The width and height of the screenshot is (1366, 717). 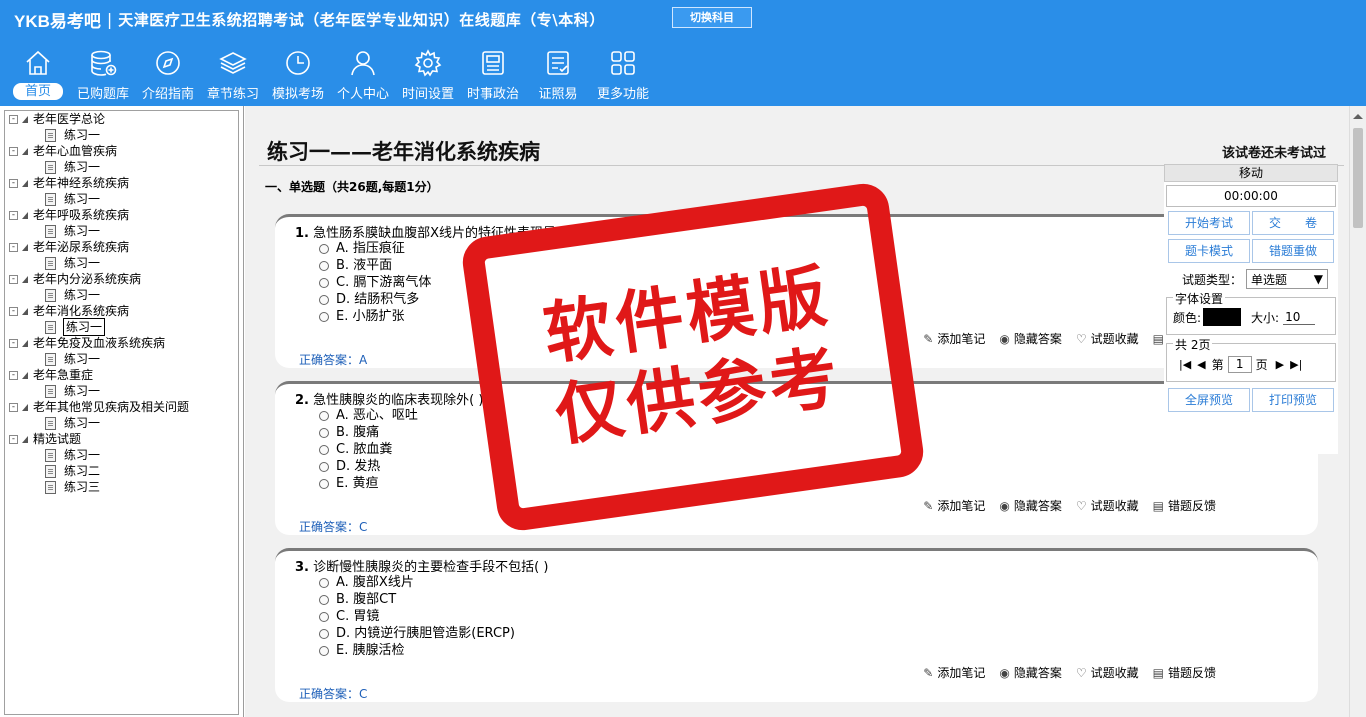 What do you see at coordinates (298, 75) in the screenshot?
I see `nav-mock-exam: 模拟考场` at bounding box center [298, 75].